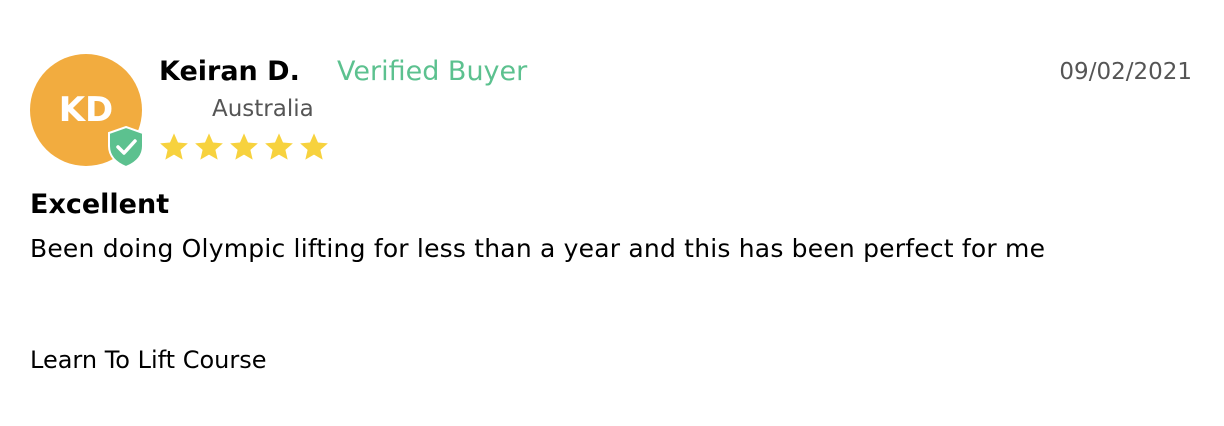 Image resolution: width=1224 pixels, height=426 pixels. I want to click on star-rating, so click(244, 147).